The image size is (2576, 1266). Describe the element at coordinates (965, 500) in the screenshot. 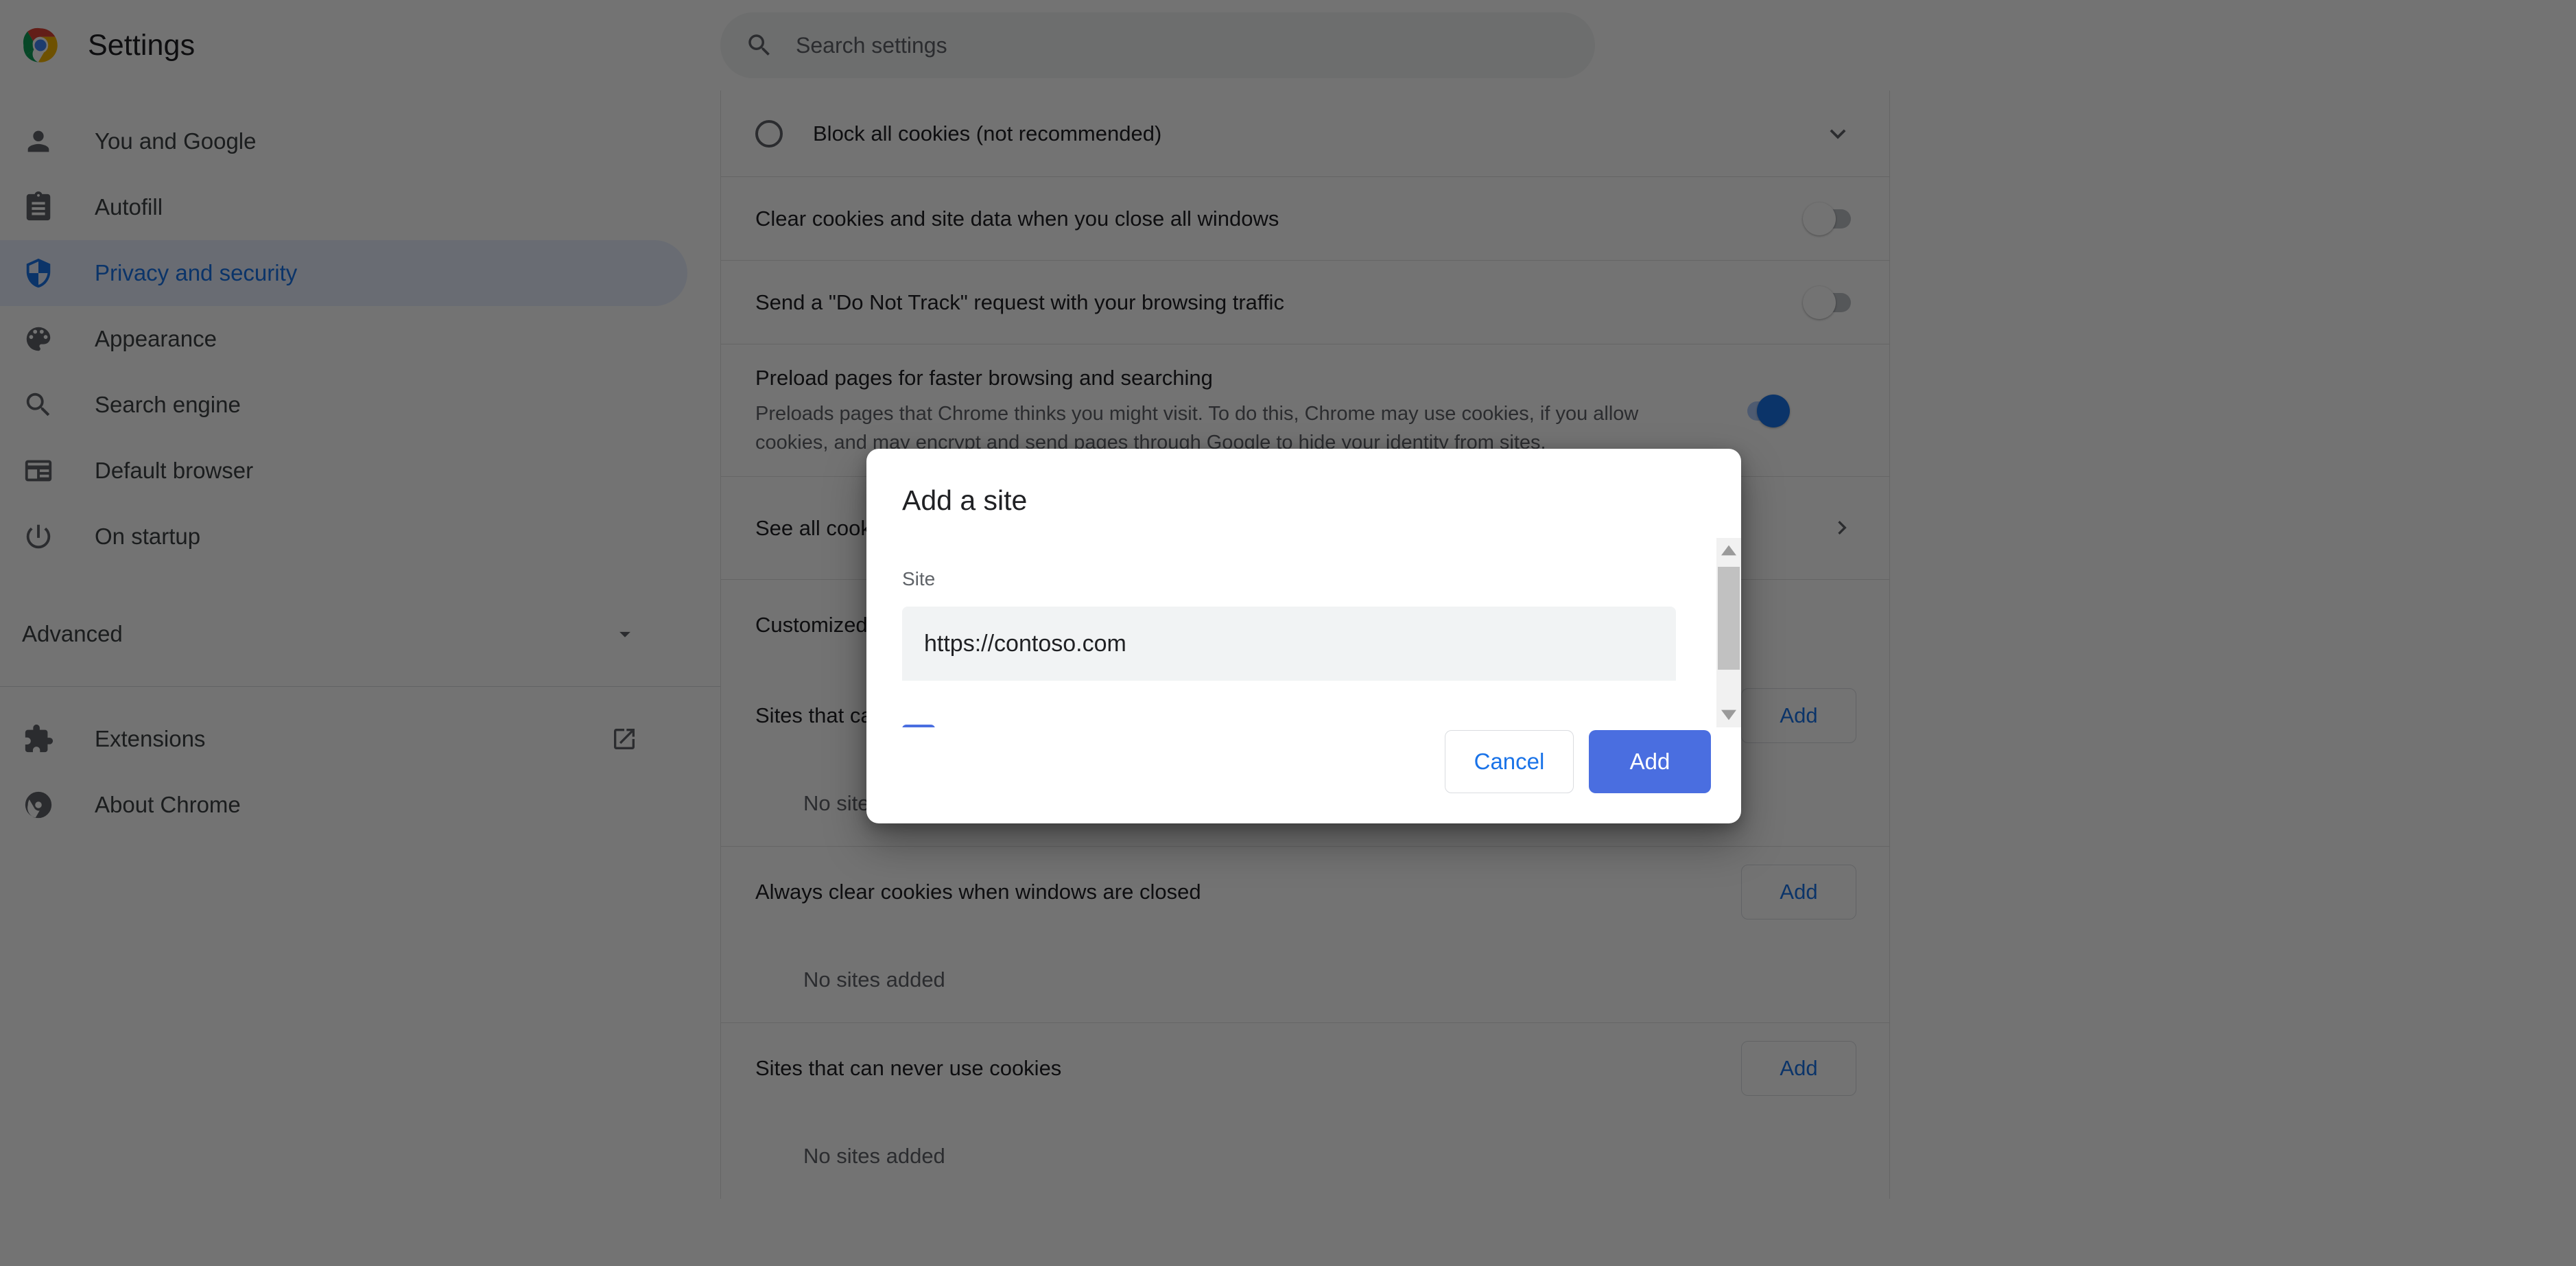

I see `dialog-title: Add a site` at that location.